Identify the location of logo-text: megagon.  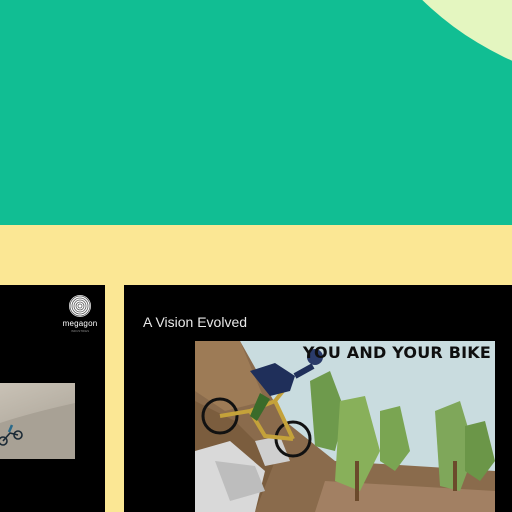
(80, 323).